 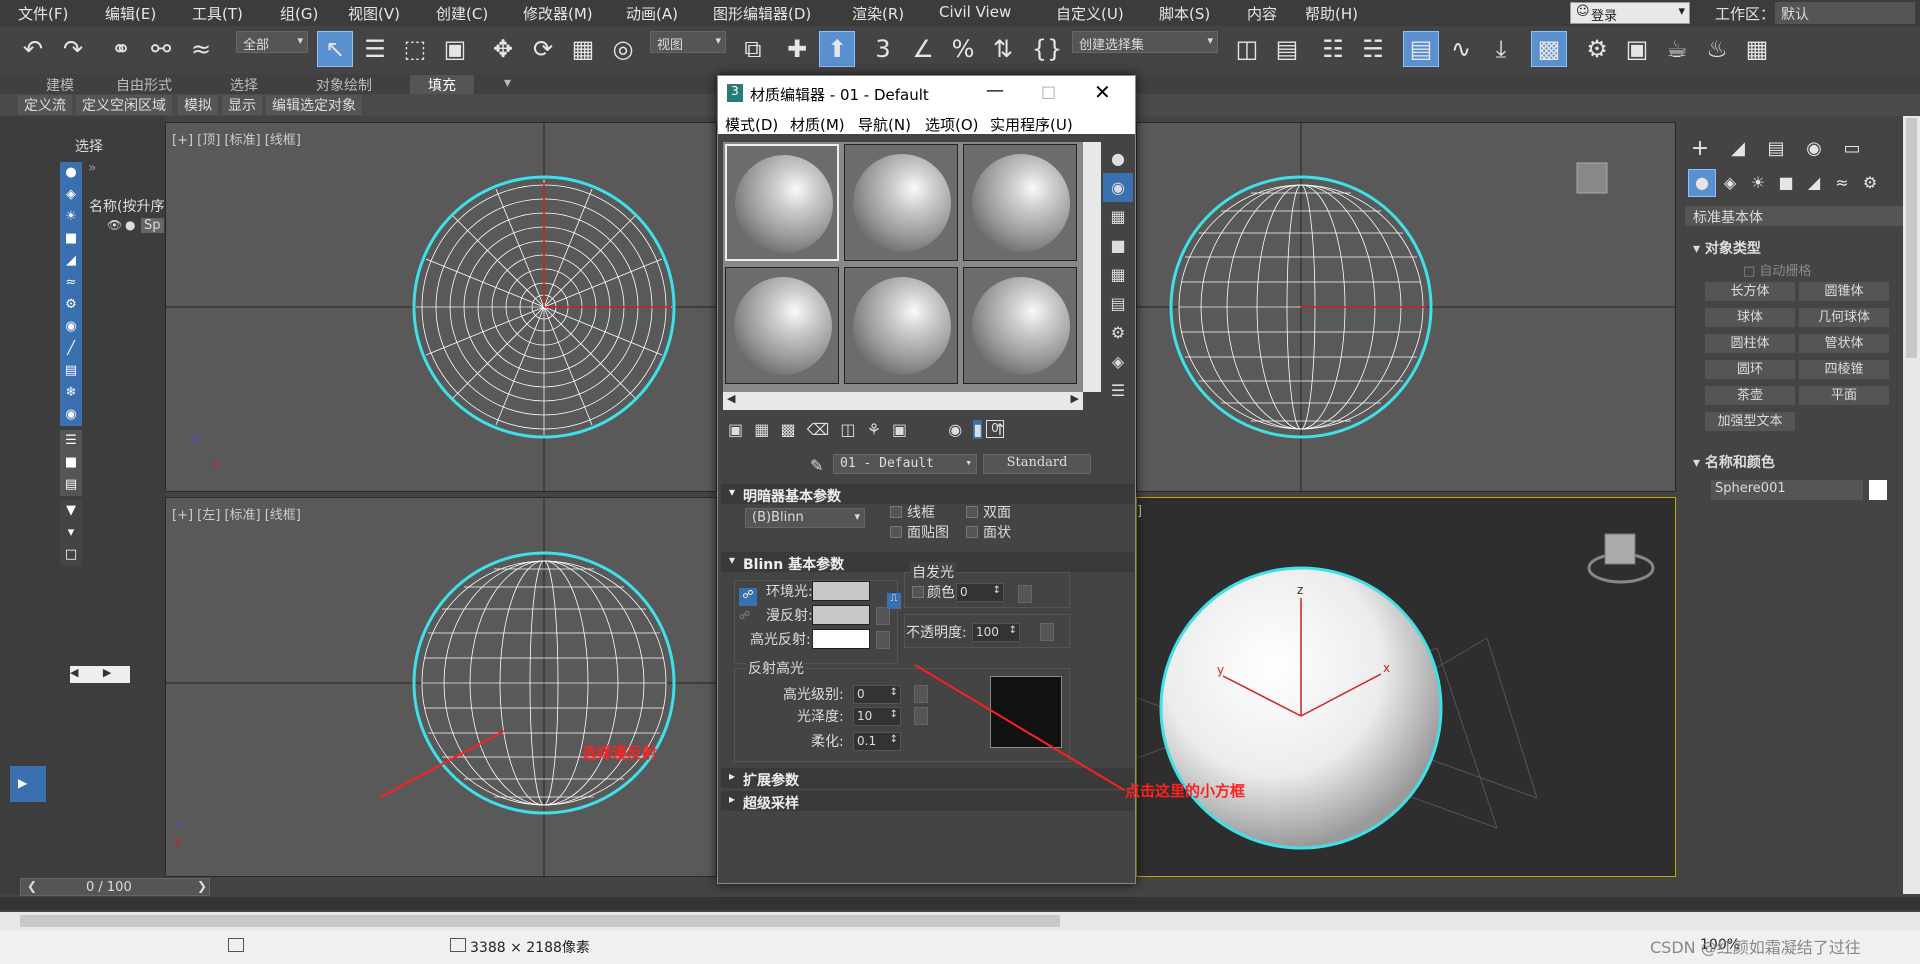 I want to click on image-dimensions: 3388 × 2188像素, so click(x=530, y=948).